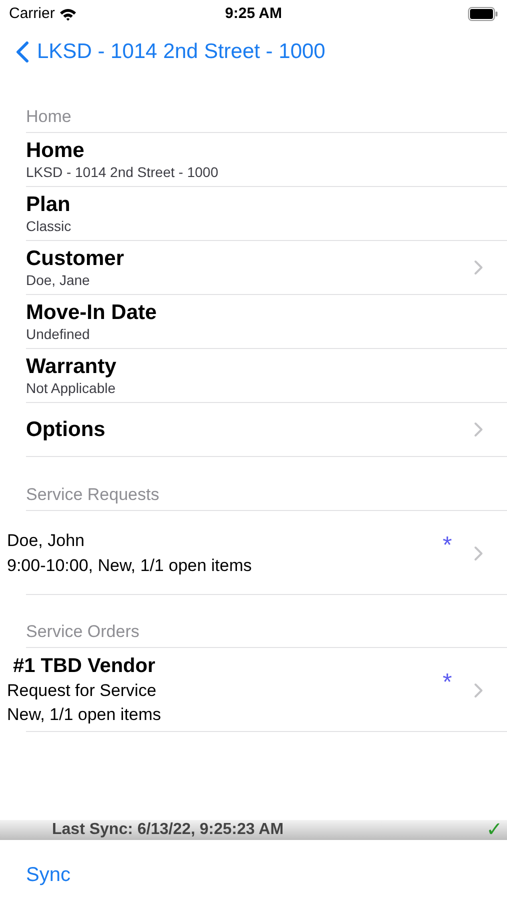 This screenshot has width=507, height=900. What do you see at coordinates (66, 429) in the screenshot?
I see `row-title: Options` at bounding box center [66, 429].